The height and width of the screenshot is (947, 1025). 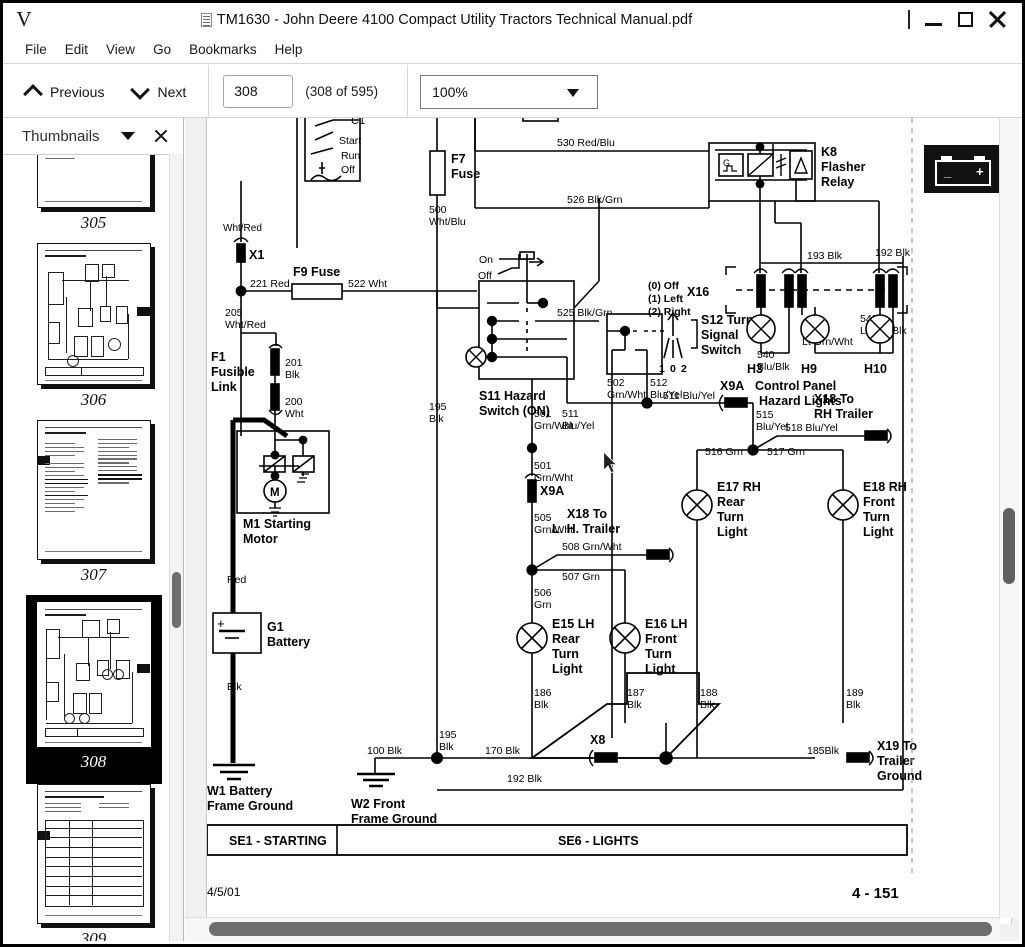 I want to click on svg-text: L. H. Trailer, so click(x=586, y=529).